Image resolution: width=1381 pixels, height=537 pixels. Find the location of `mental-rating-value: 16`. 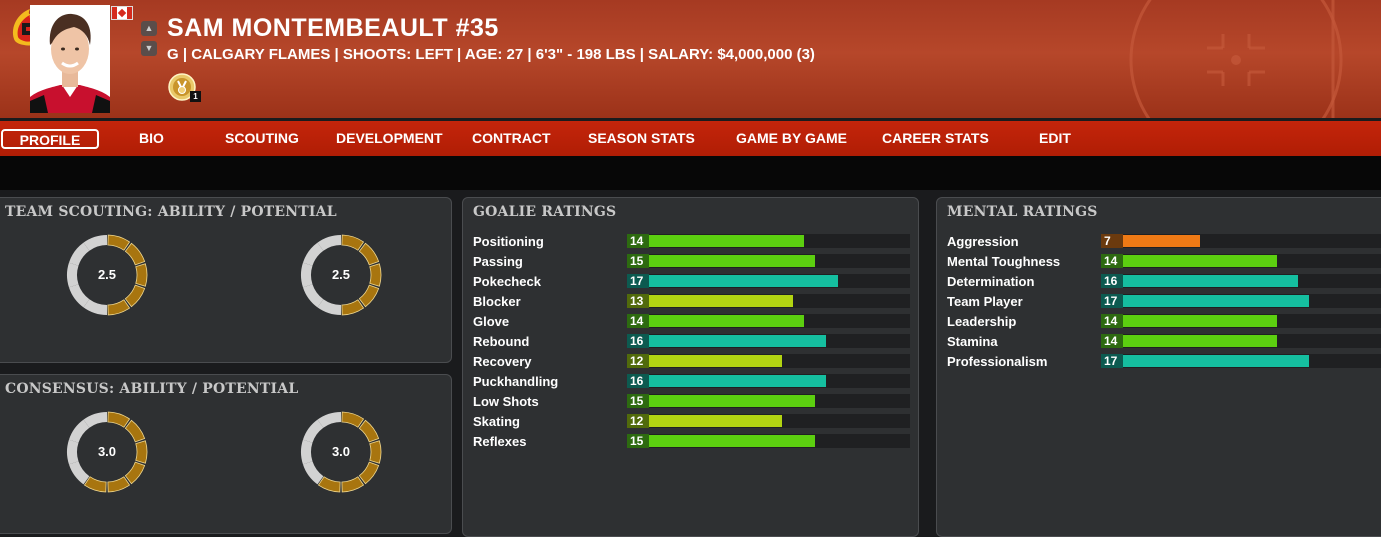

mental-rating-value: 16 is located at coordinates (1112, 281).